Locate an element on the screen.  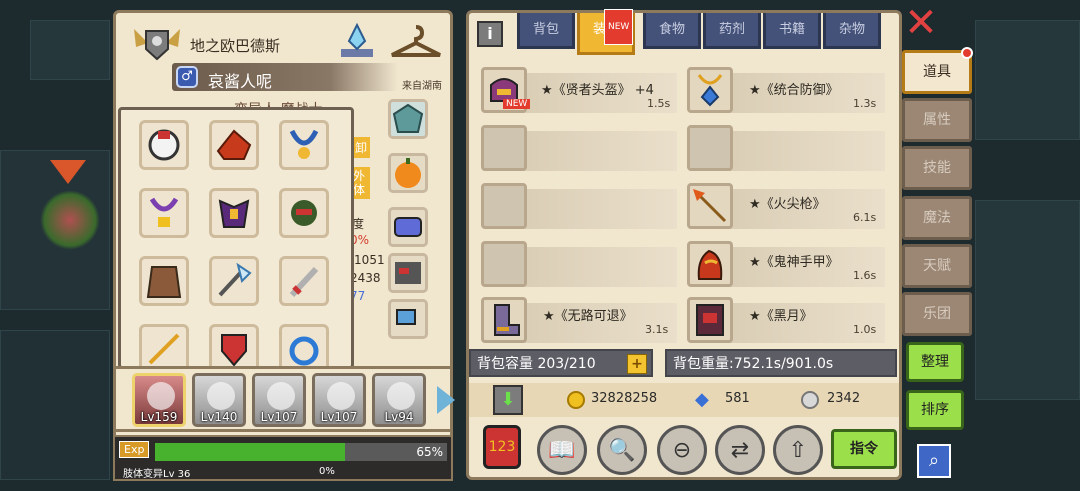
command-button: 指令 is located at coordinates (864, 449).